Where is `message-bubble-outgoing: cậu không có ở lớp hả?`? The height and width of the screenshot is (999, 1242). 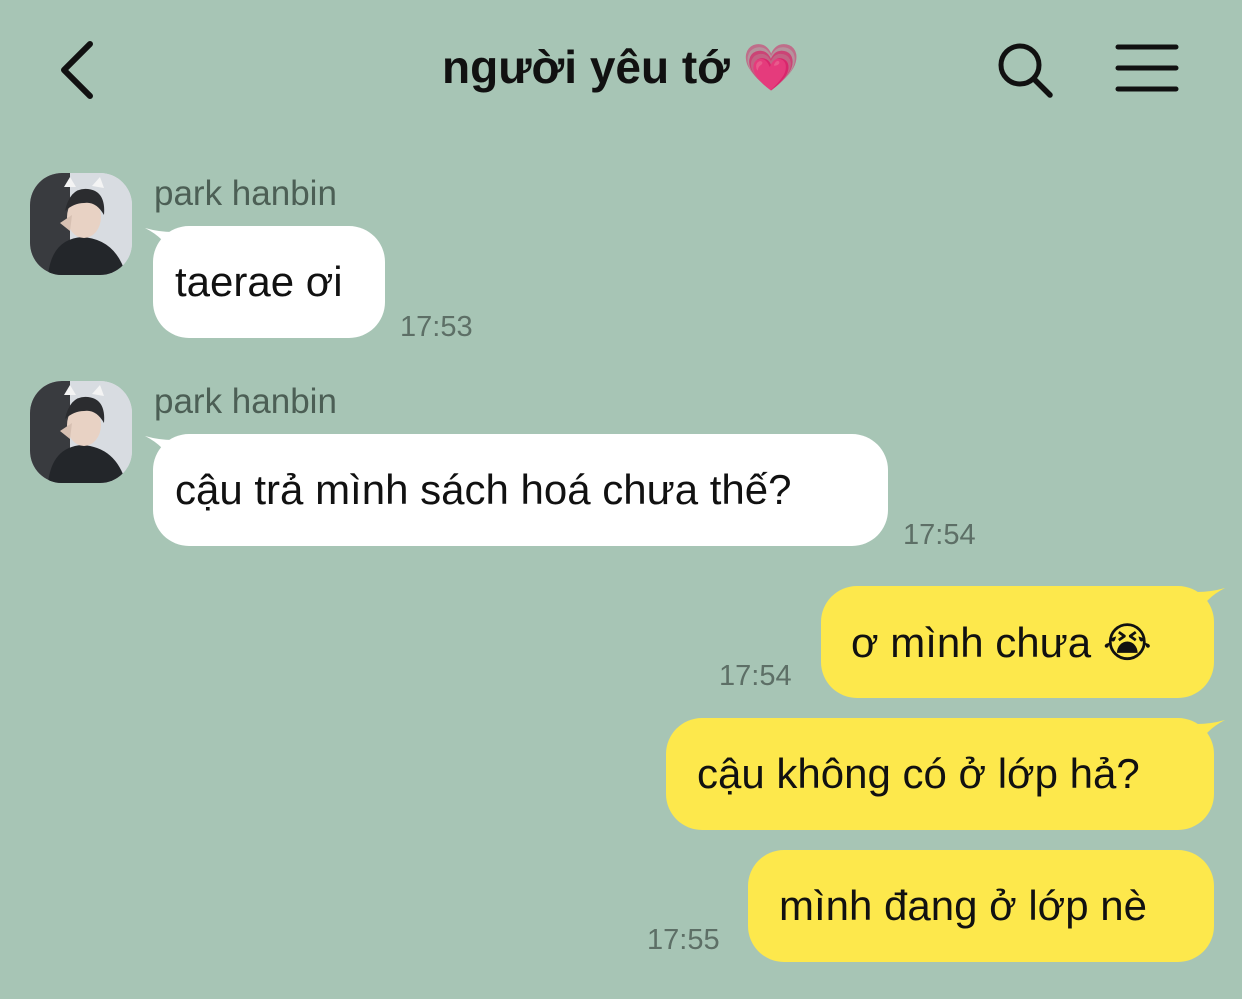 message-bubble-outgoing: cậu không có ở lớp hả? is located at coordinates (940, 774).